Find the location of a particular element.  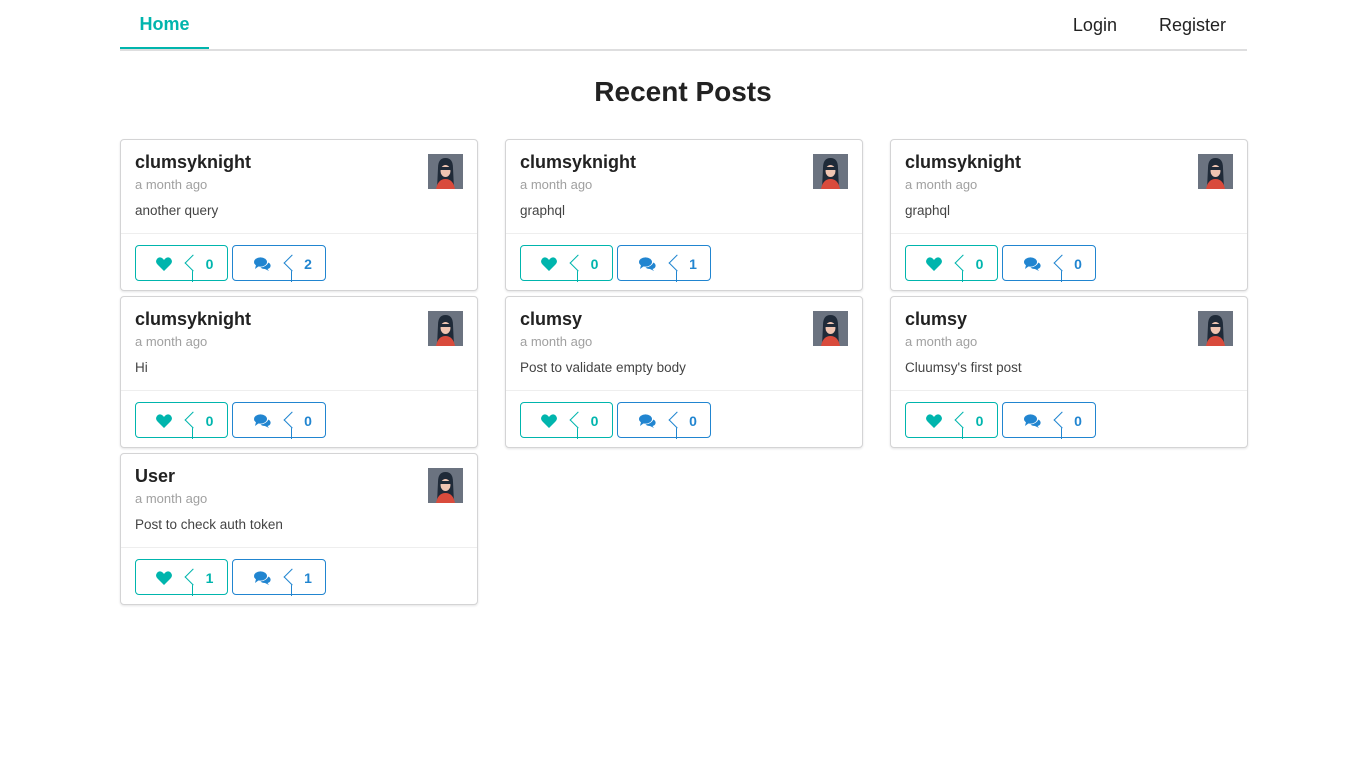

post-card: clumsyknight a month ago Hi 0 0 is located at coordinates (299, 372).